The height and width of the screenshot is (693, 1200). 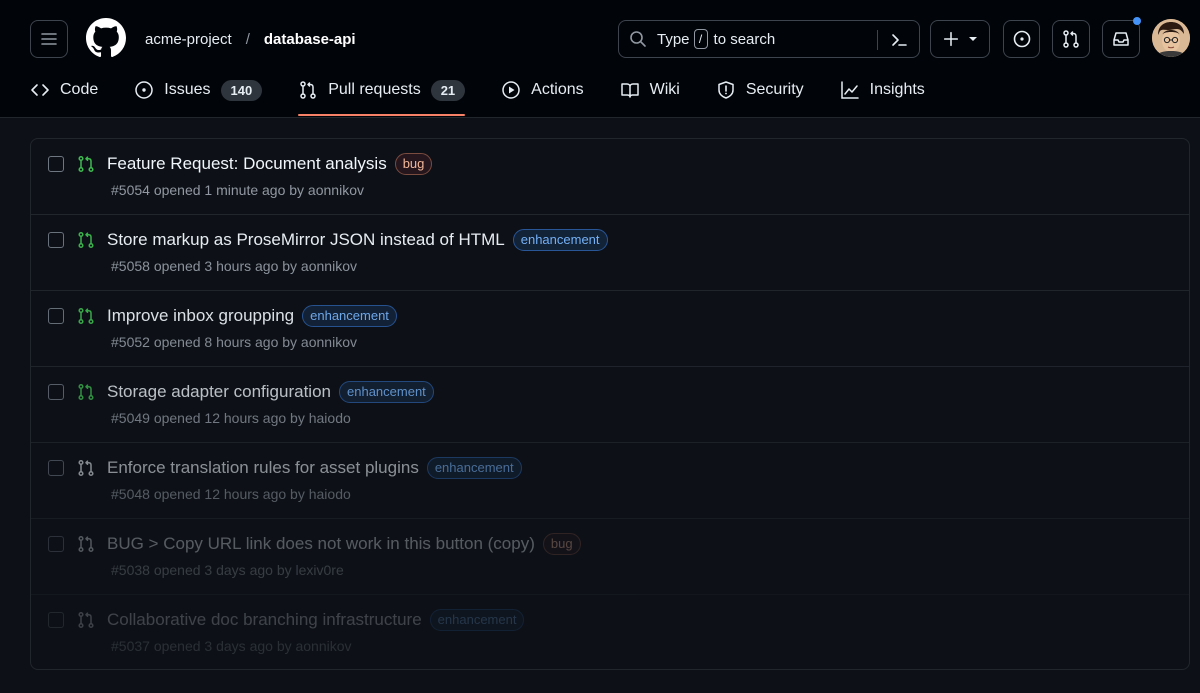 I want to click on your-issues-button, so click(x=1021, y=39).